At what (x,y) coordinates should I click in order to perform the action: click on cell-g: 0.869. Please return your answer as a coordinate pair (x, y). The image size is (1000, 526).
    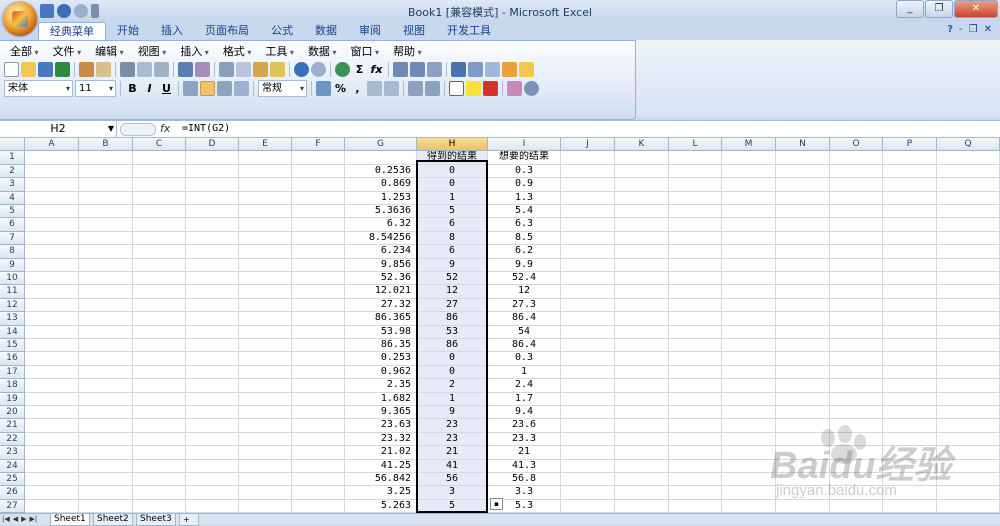
    Looking at the image, I should click on (381, 185).